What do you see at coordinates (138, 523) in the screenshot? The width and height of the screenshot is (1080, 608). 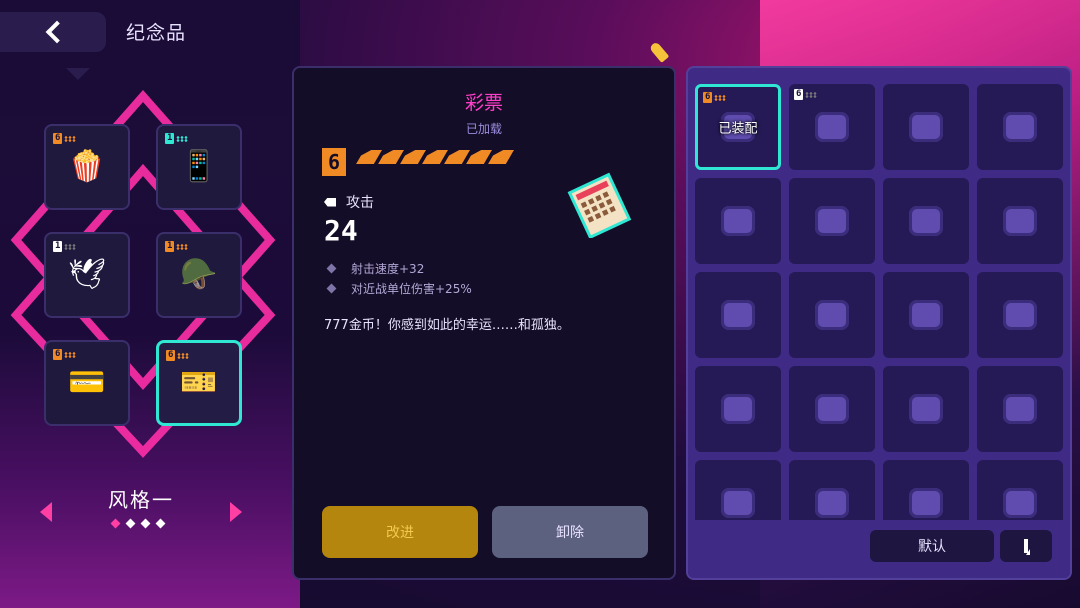 I see `style-pager` at bounding box center [138, 523].